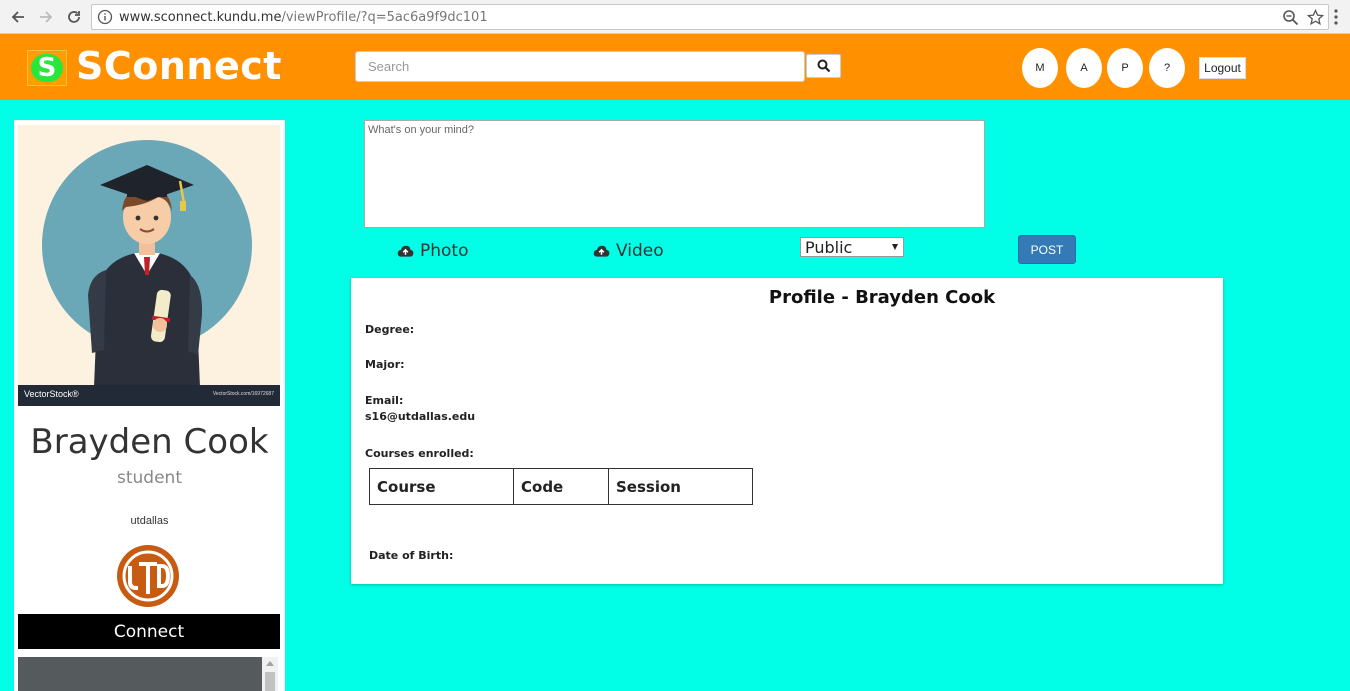 The image size is (1350, 691). What do you see at coordinates (149, 395) in the screenshot?
I see `watermark-bar: VectorStock® VectorStock.com/16972687` at bounding box center [149, 395].